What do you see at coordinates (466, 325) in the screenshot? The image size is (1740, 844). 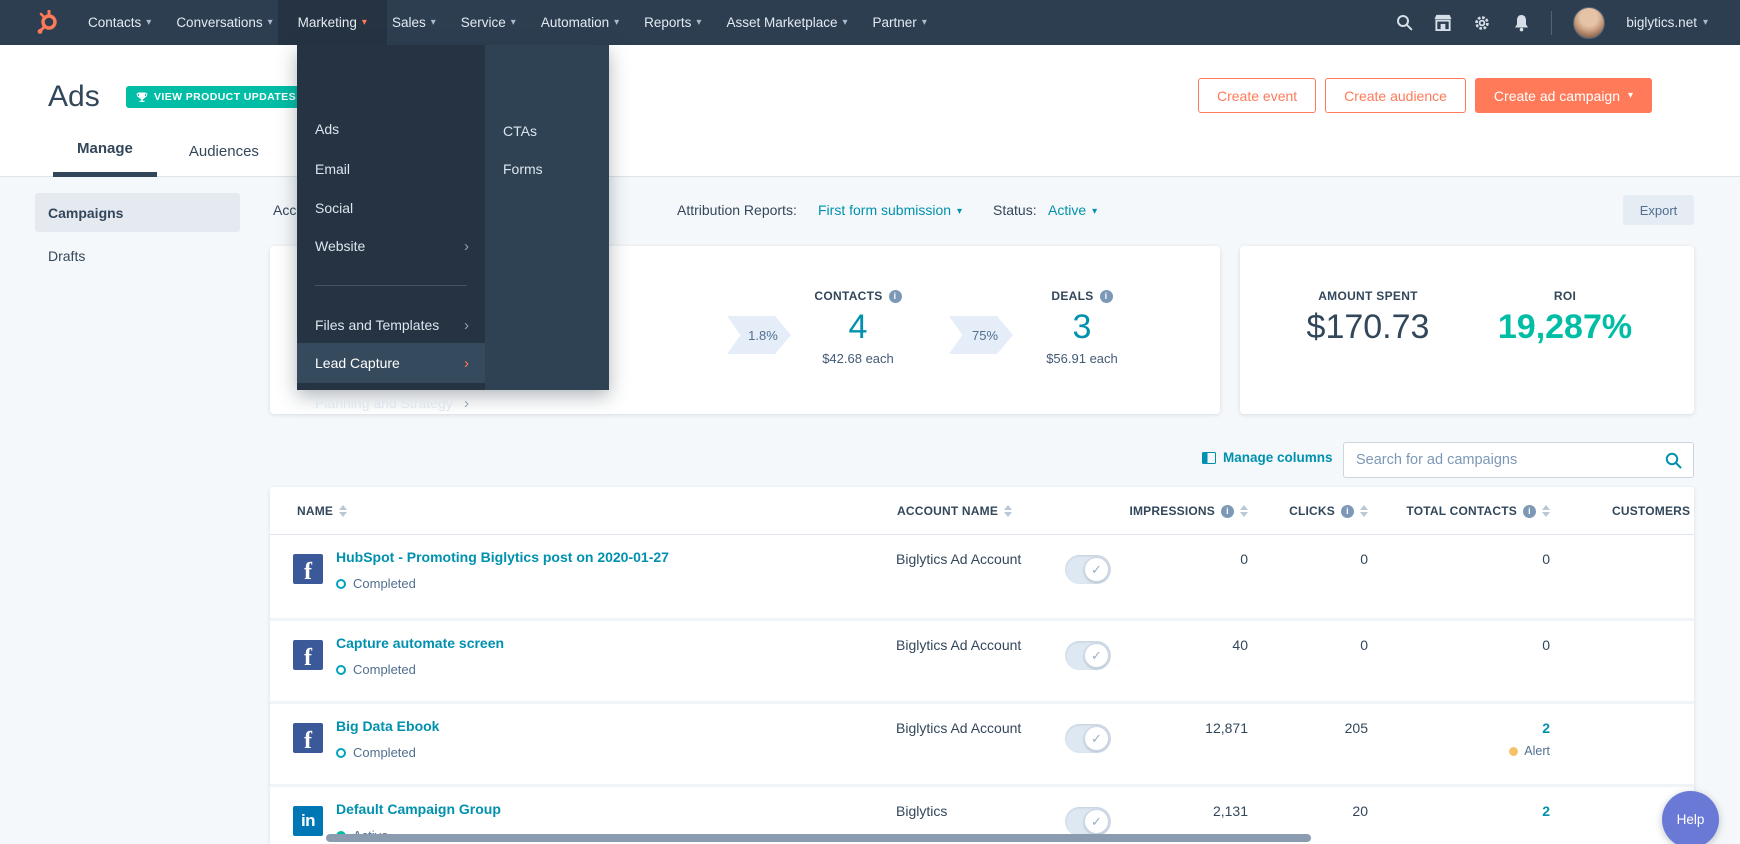 I see `chevron-right-icon: ›` at bounding box center [466, 325].